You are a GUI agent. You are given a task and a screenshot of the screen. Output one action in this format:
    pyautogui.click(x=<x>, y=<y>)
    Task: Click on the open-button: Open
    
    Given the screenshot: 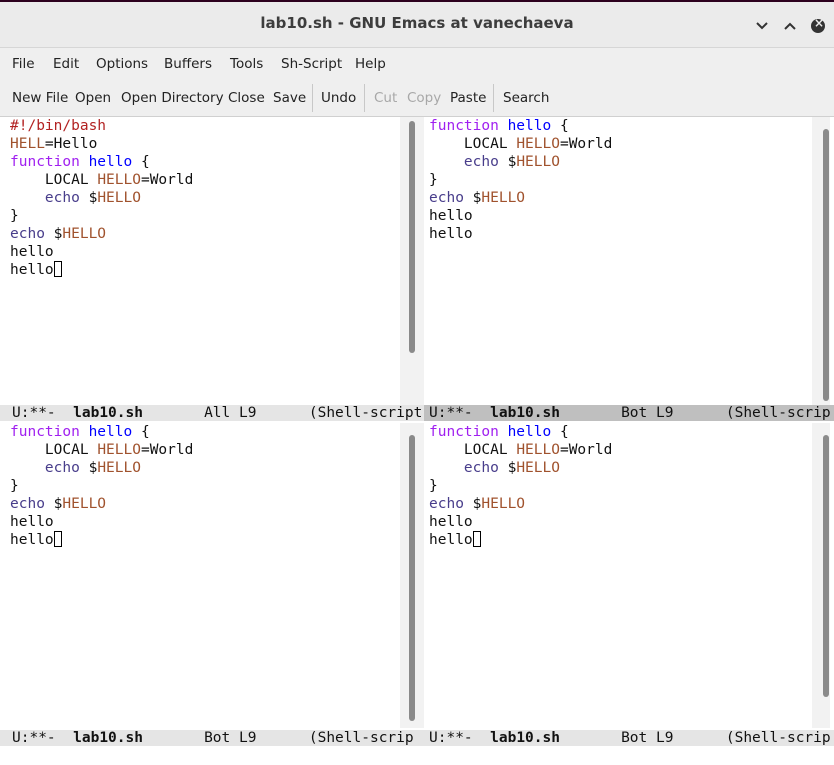 What is the action you would take?
    pyautogui.click(x=93, y=98)
    